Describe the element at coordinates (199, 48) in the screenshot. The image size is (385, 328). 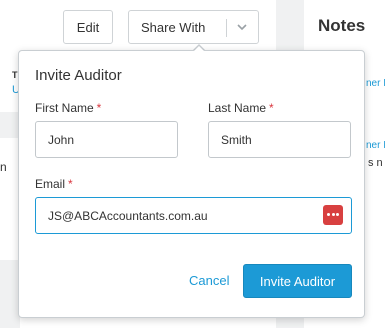
I see `popover-caret-fill` at that location.